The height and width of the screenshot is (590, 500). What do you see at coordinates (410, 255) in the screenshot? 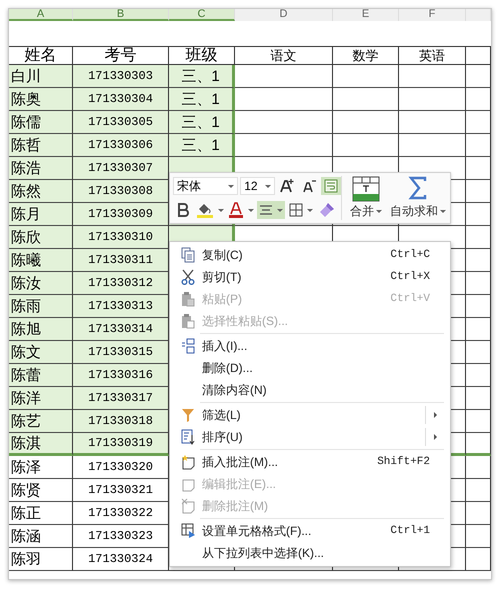
I see `shortcut-text: Ctrl+C` at bounding box center [410, 255].